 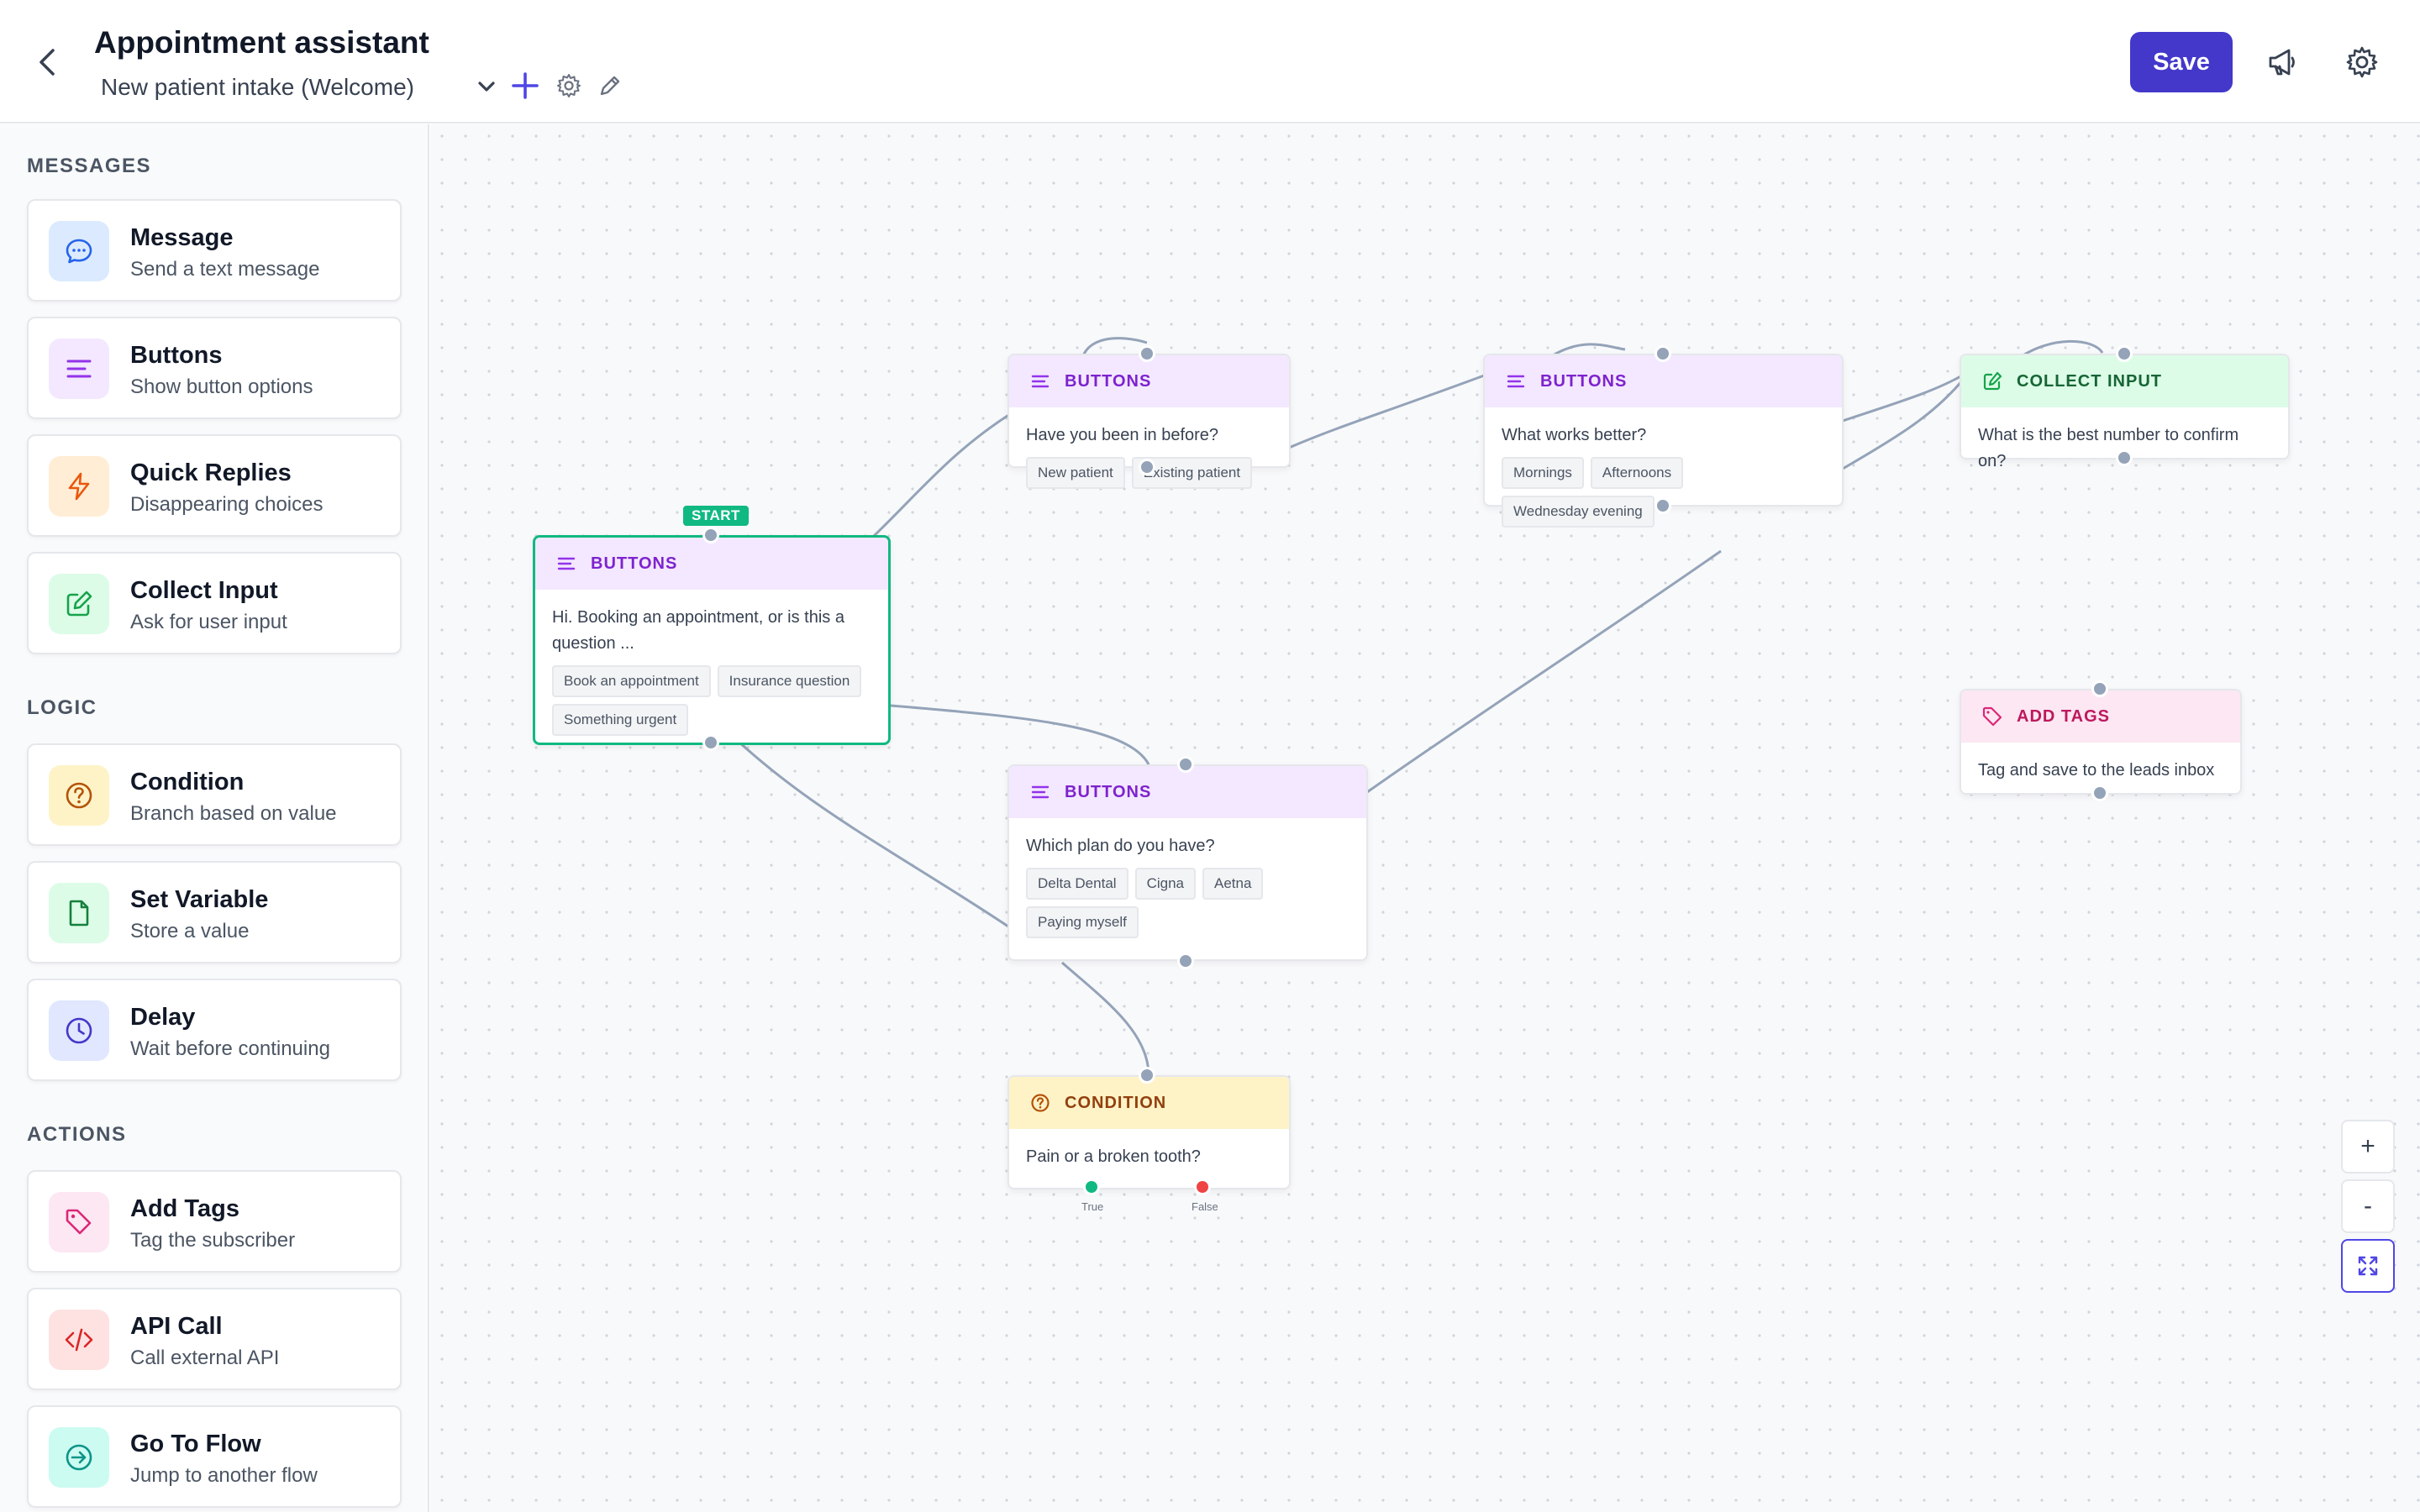 I want to click on plus-icon, so click(x=525, y=85).